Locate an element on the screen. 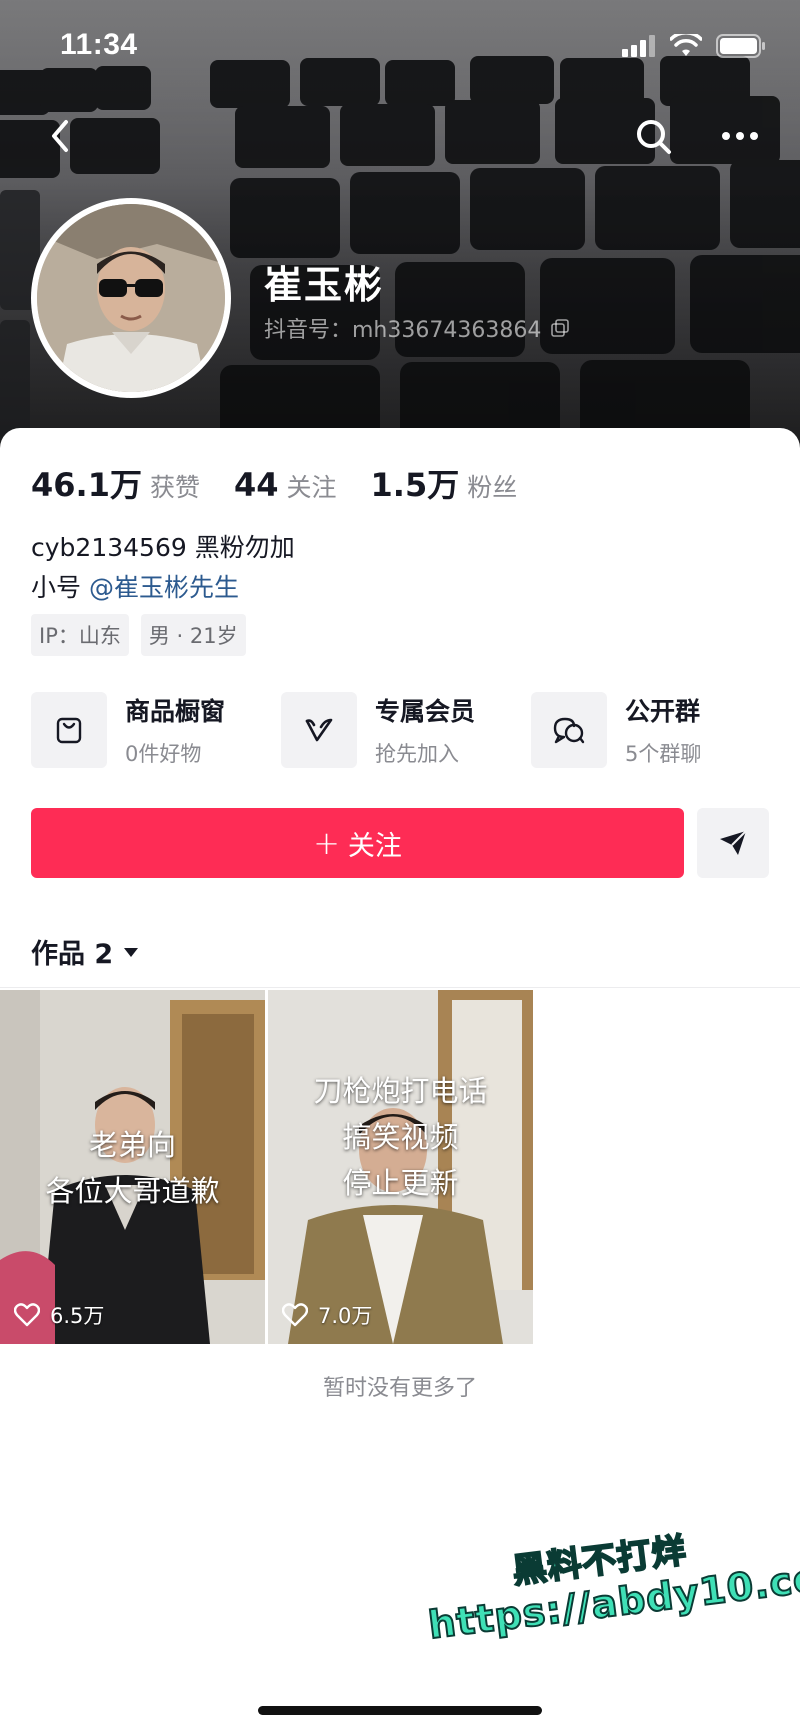 This screenshot has width=800, height=1733. profile-tags: IP：山东 男 · 21岁 is located at coordinates (138, 635).